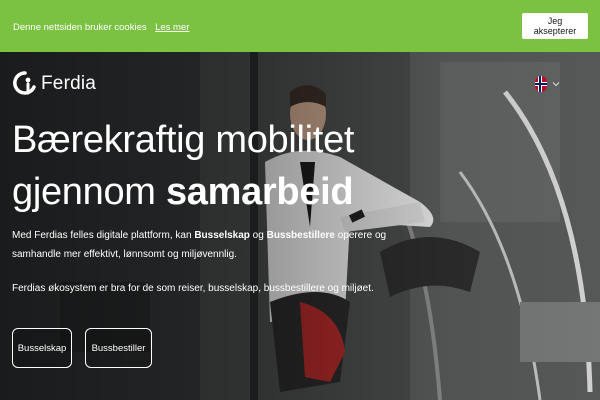 Image resolution: width=600 pixels, height=400 pixels. What do you see at coordinates (183, 166) in the screenshot?
I see `hero-title: Bærekraftig mobilitet gjennom samarbeid` at bounding box center [183, 166].